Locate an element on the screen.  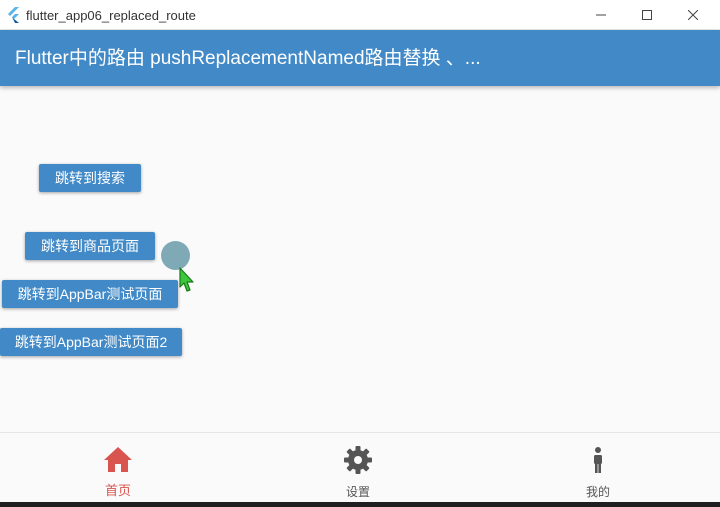
bottom-navigation-bar: 首页 设置 我的 is located at coordinates (360, 467).